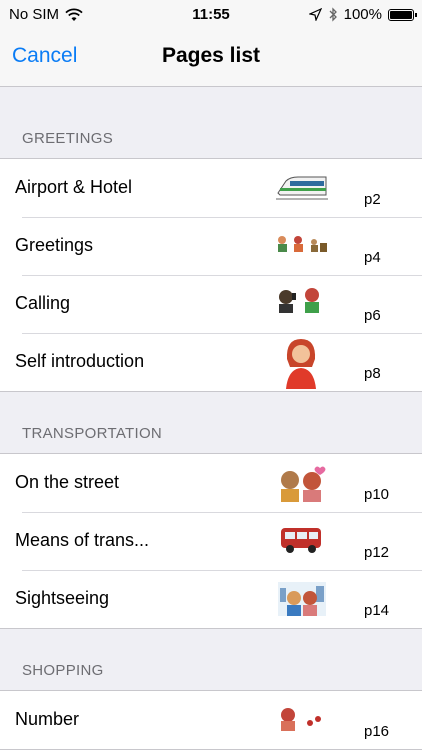 This screenshot has height=750, width=422. What do you see at coordinates (377, 552) in the screenshot?
I see `page-number: p12` at bounding box center [377, 552].